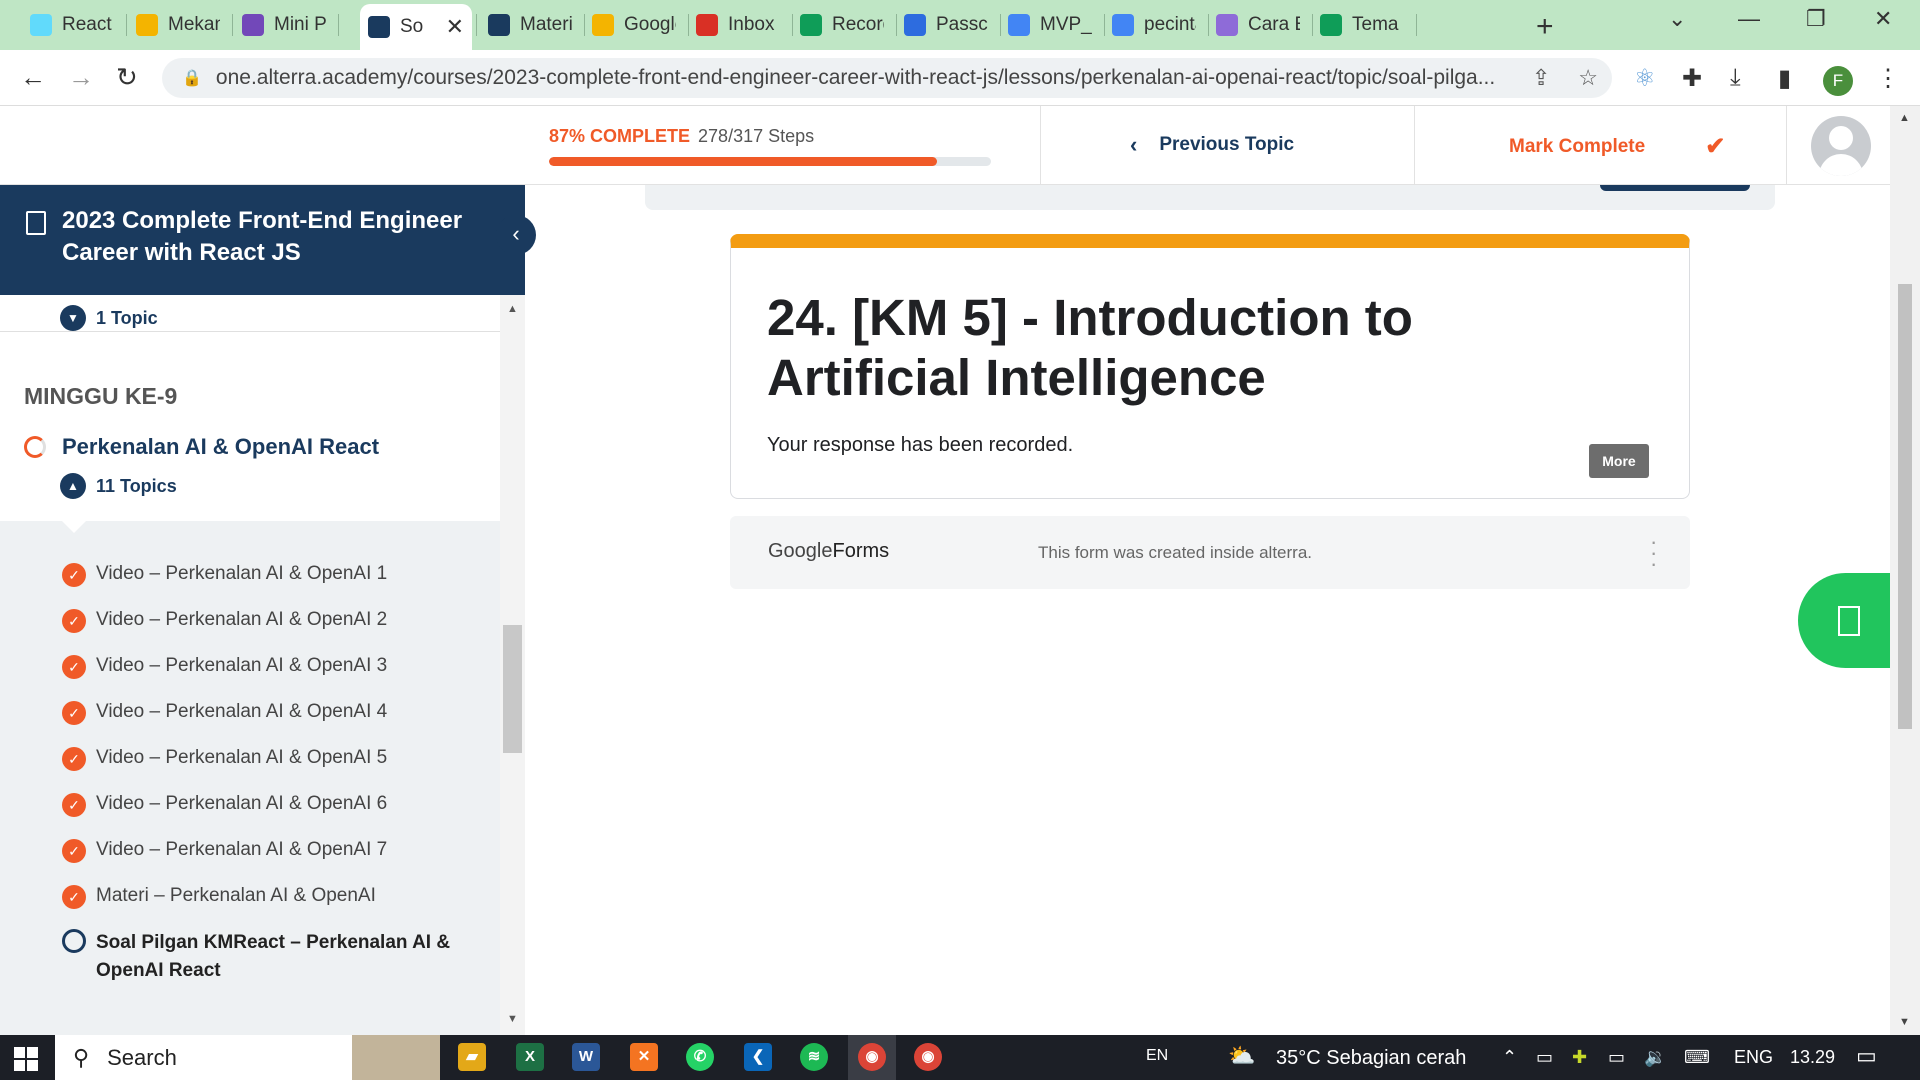 The width and height of the screenshot is (1920, 1080). Describe the element at coordinates (1866, 1056) in the screenshot. I see `notification-icon: ▭` at that location.